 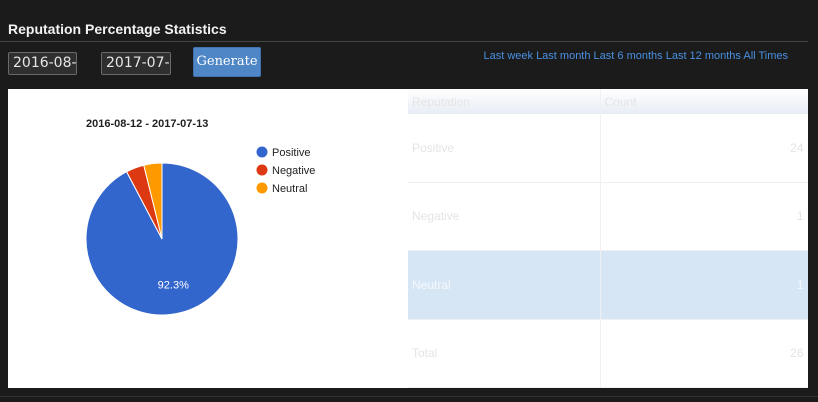 I want to click on range-last-12-months-link: Last 12 months, so click(x=703, y=56).